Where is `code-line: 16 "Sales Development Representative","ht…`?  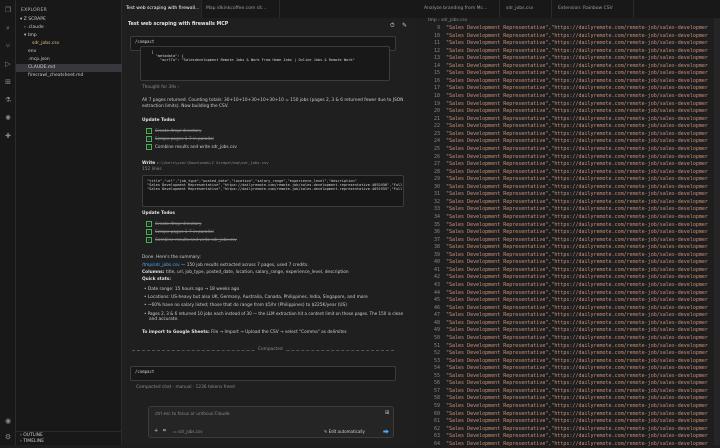
code-line: 16 "Sales Development Representative","ht… is located at coordinates (568, 82).